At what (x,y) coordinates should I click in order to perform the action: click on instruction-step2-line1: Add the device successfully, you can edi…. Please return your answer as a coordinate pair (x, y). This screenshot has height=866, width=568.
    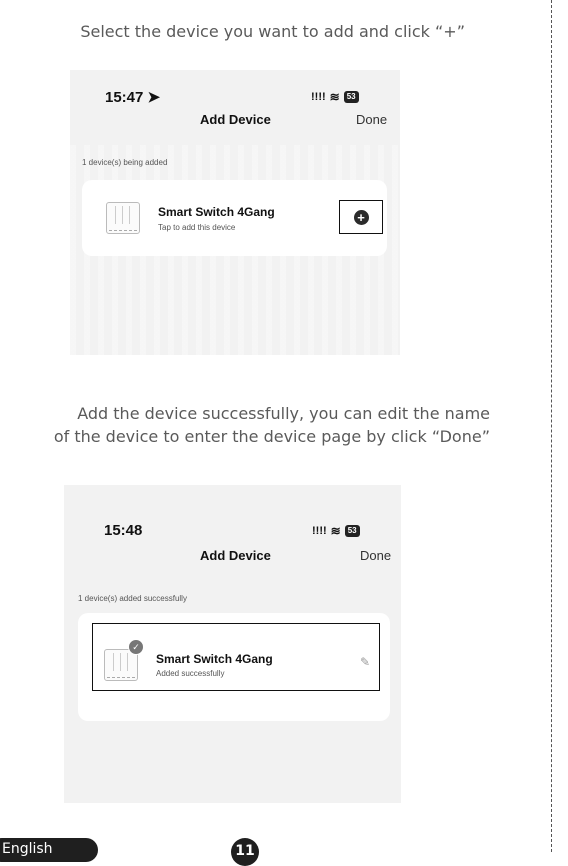
    Looking at the image, I should click on (283, 413).